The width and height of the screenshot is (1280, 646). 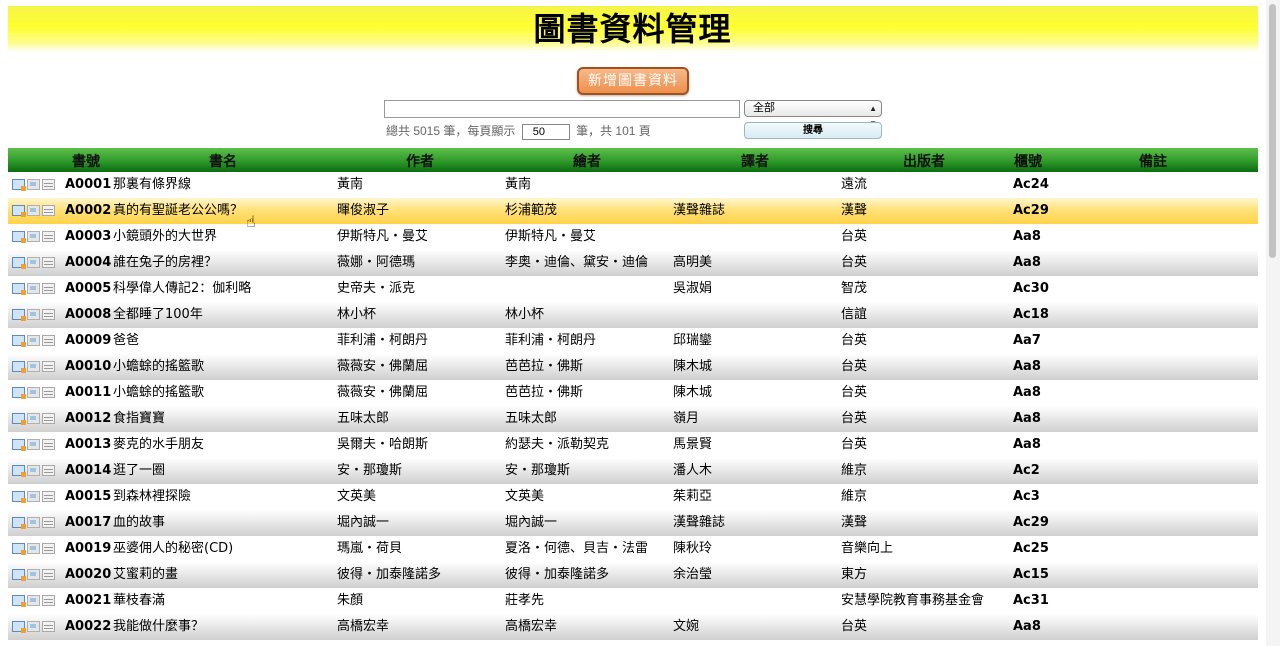 What do you see at coordinates (562, 109) in the screenshot?
I see `search-input` at bounding box center [562, 109].